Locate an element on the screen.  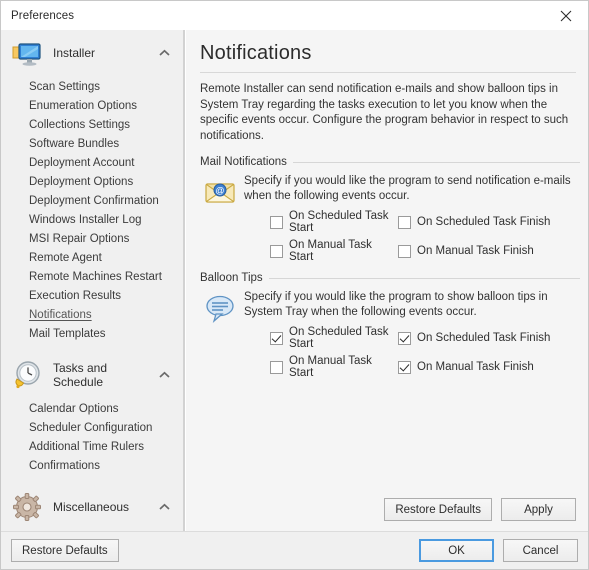
sidebar-item-enumeration-options: Enumeration Options is located at coordinates (92, 106).